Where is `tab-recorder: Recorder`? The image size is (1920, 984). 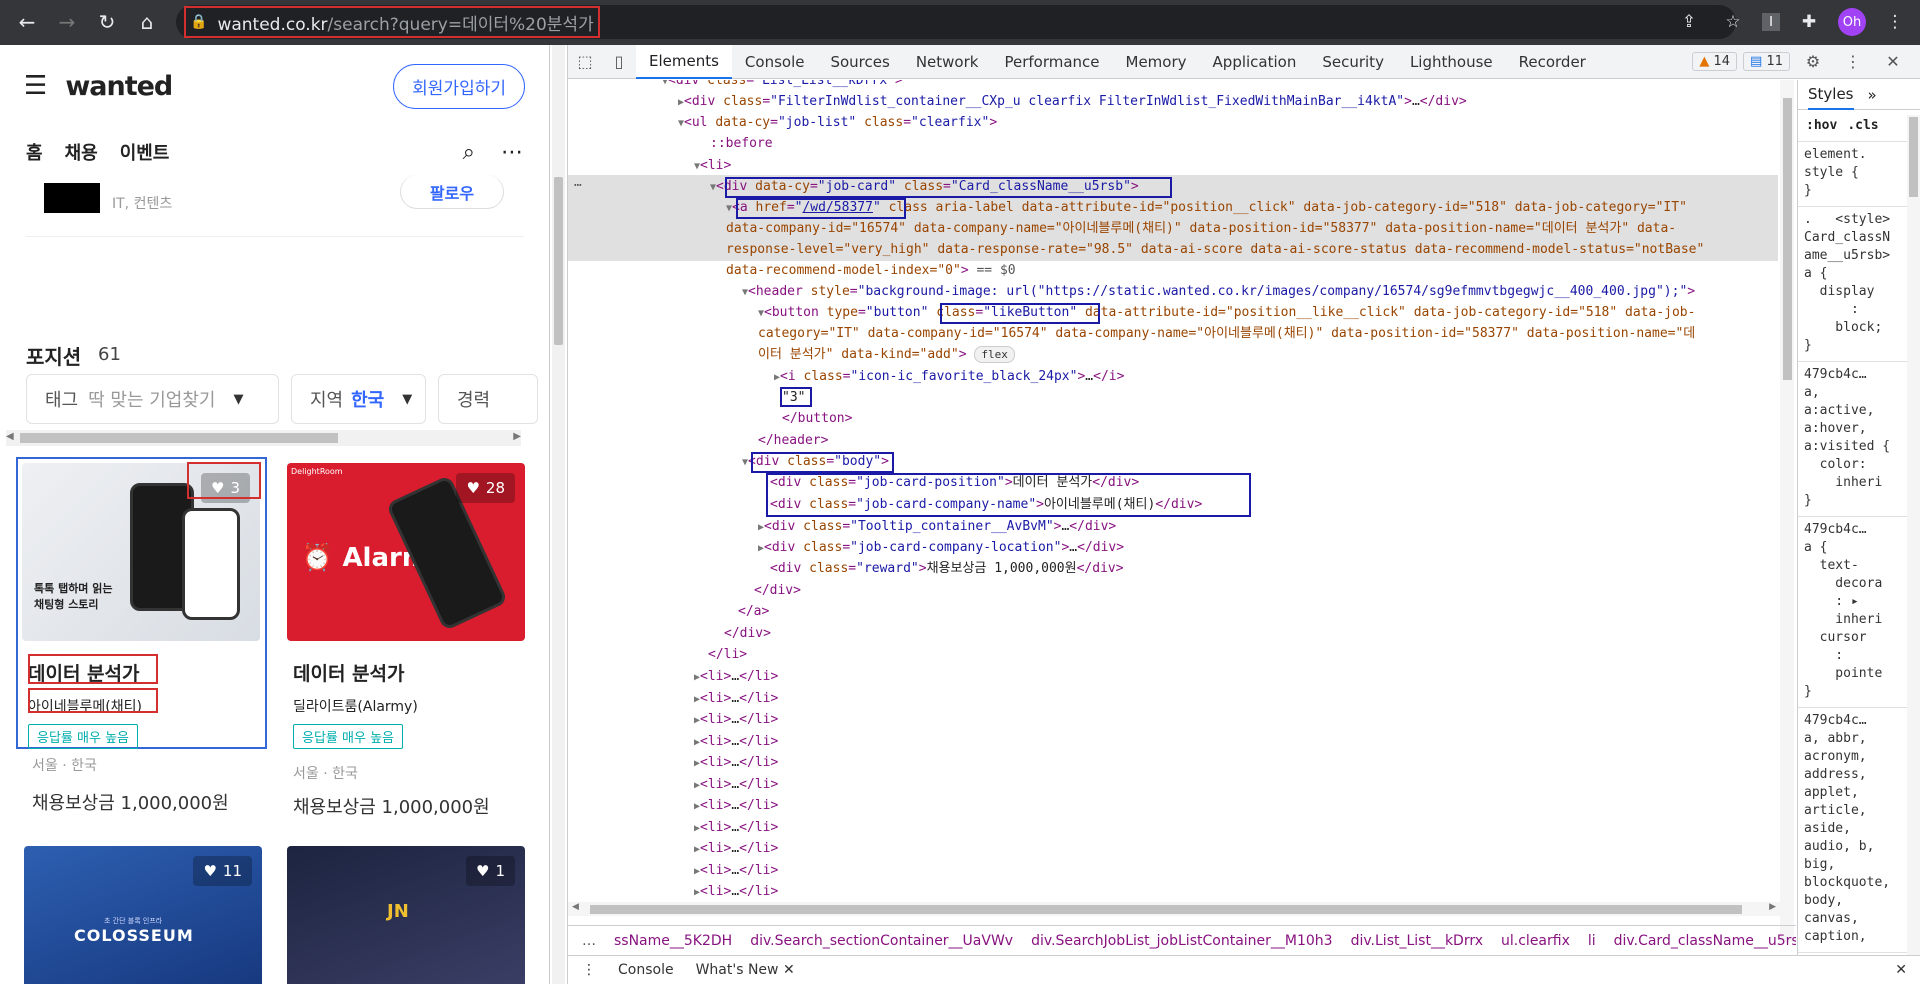
tab-recorder: Recorder is located at coordinates (1552, 62).